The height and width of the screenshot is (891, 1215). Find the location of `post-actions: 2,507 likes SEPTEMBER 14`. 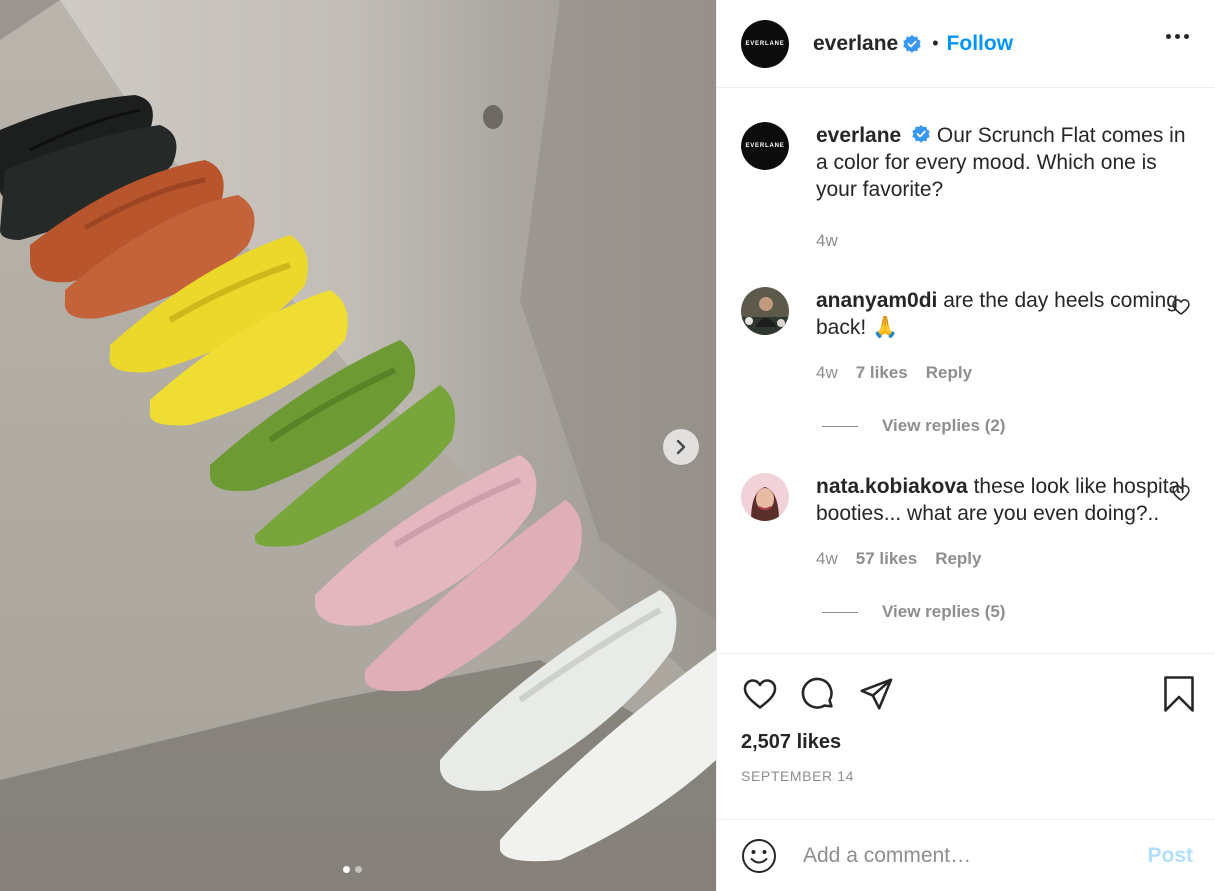

post-actions: 2,507 likes SEPTEMBER 14 is located at coordinates (966, 736).